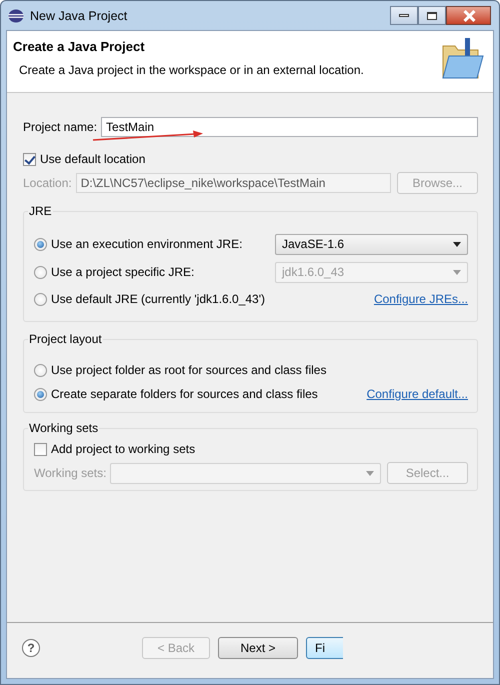  I want to click on radio-label: Use project folder as root for sources and class files, so click(189, 370).